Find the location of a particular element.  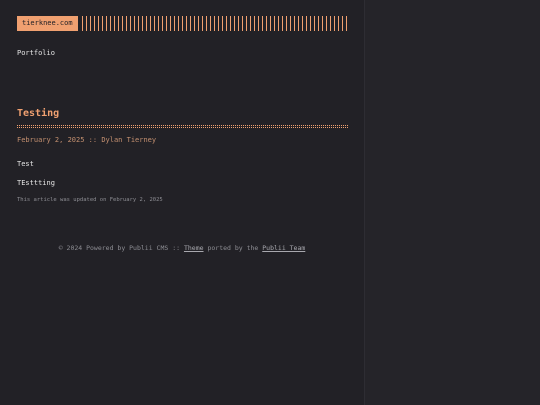

footer-middle: ported by the is located at coordinates (233, 248).